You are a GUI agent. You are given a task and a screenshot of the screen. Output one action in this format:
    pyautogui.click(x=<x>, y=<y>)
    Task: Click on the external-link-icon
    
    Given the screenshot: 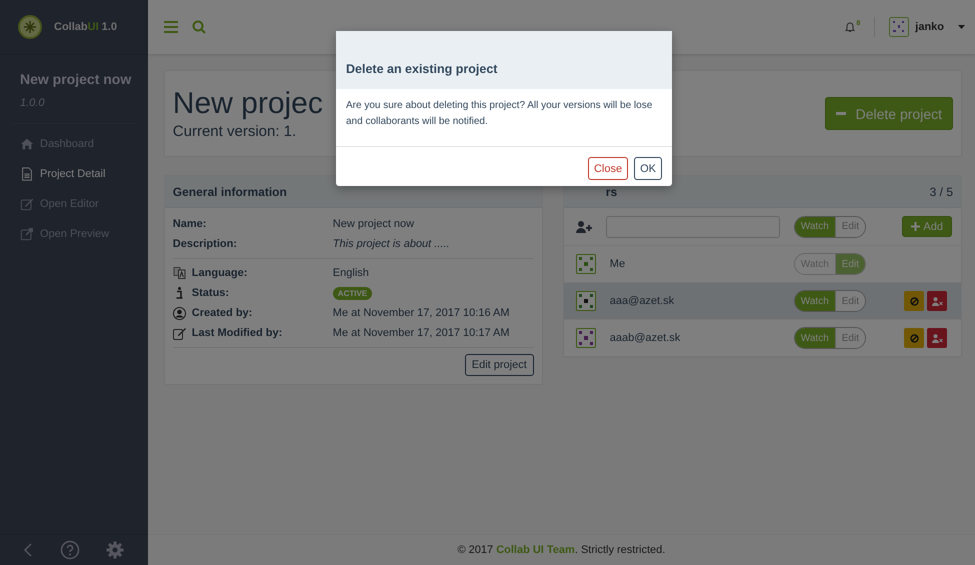 What is the action you would take?
    pyautogui.click(x=27, y=234)
    